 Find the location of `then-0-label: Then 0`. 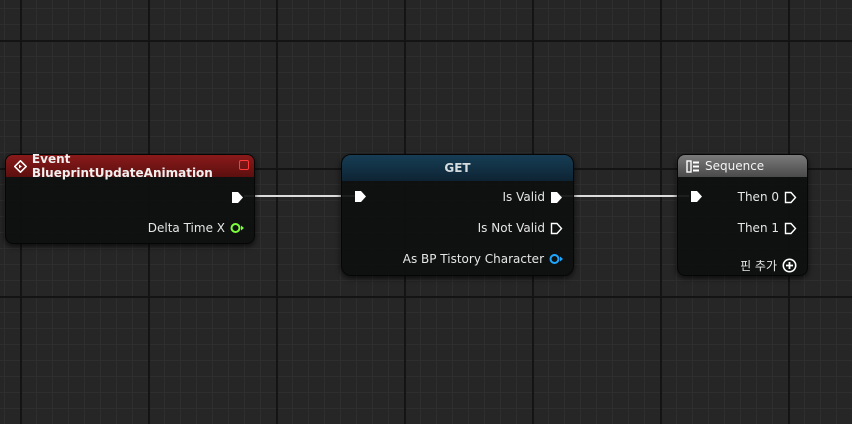

then-0-label: Then 0 is located at coordinates (758, 197).